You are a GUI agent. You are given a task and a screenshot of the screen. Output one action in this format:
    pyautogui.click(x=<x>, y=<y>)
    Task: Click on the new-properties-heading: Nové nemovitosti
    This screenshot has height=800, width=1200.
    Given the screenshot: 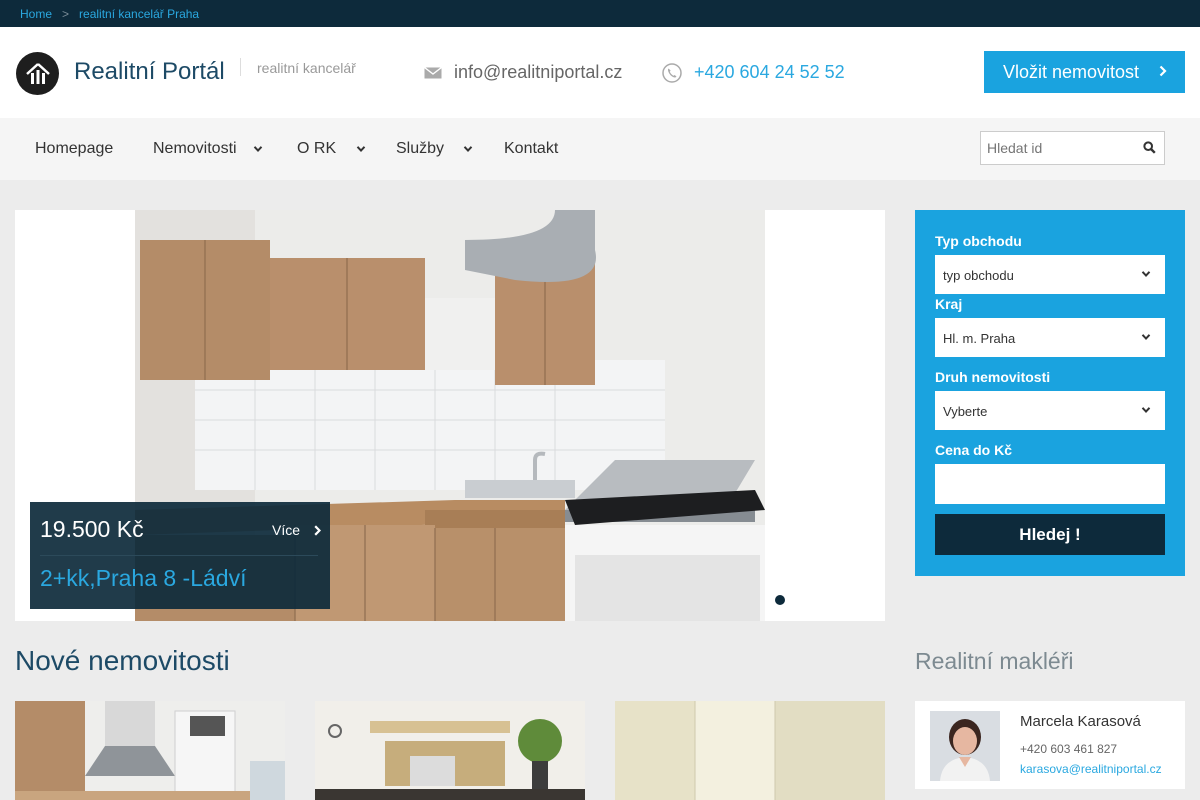 What is the action you would take?
    pyautogui.click(x=122, y=660)
    